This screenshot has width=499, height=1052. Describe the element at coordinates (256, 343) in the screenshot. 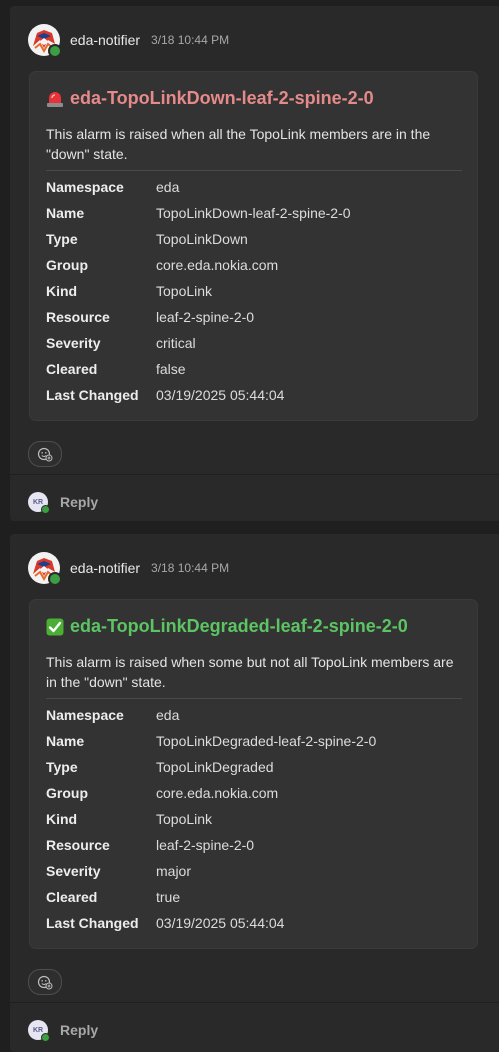

I see `fact-row-severity: Severity critical` at that location.